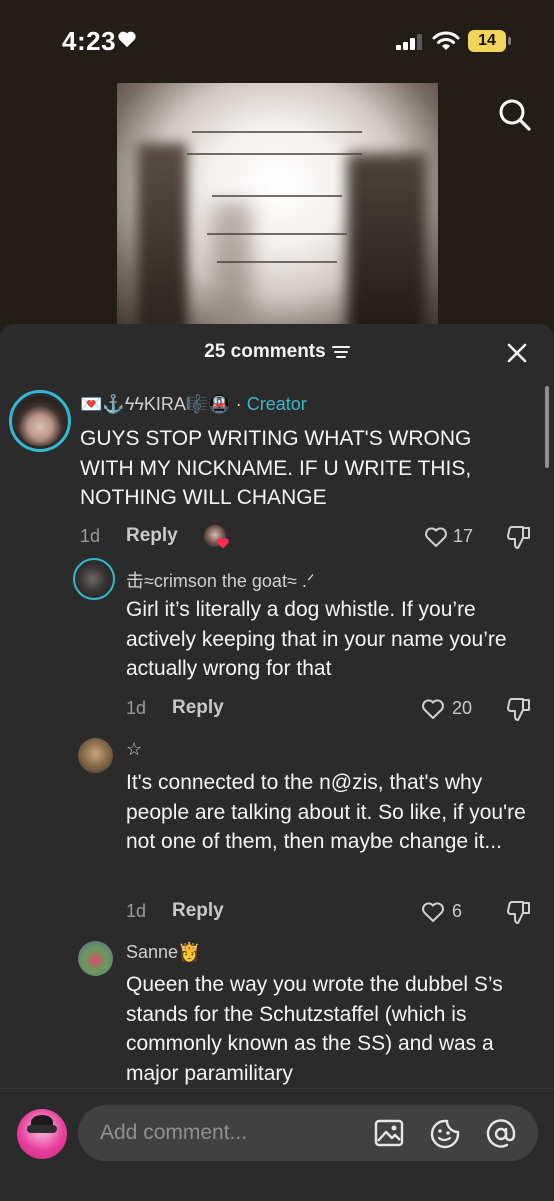 The height and width of the screenshot is (1201, 554). I want to click on like-count: 6, so click(457, 911).